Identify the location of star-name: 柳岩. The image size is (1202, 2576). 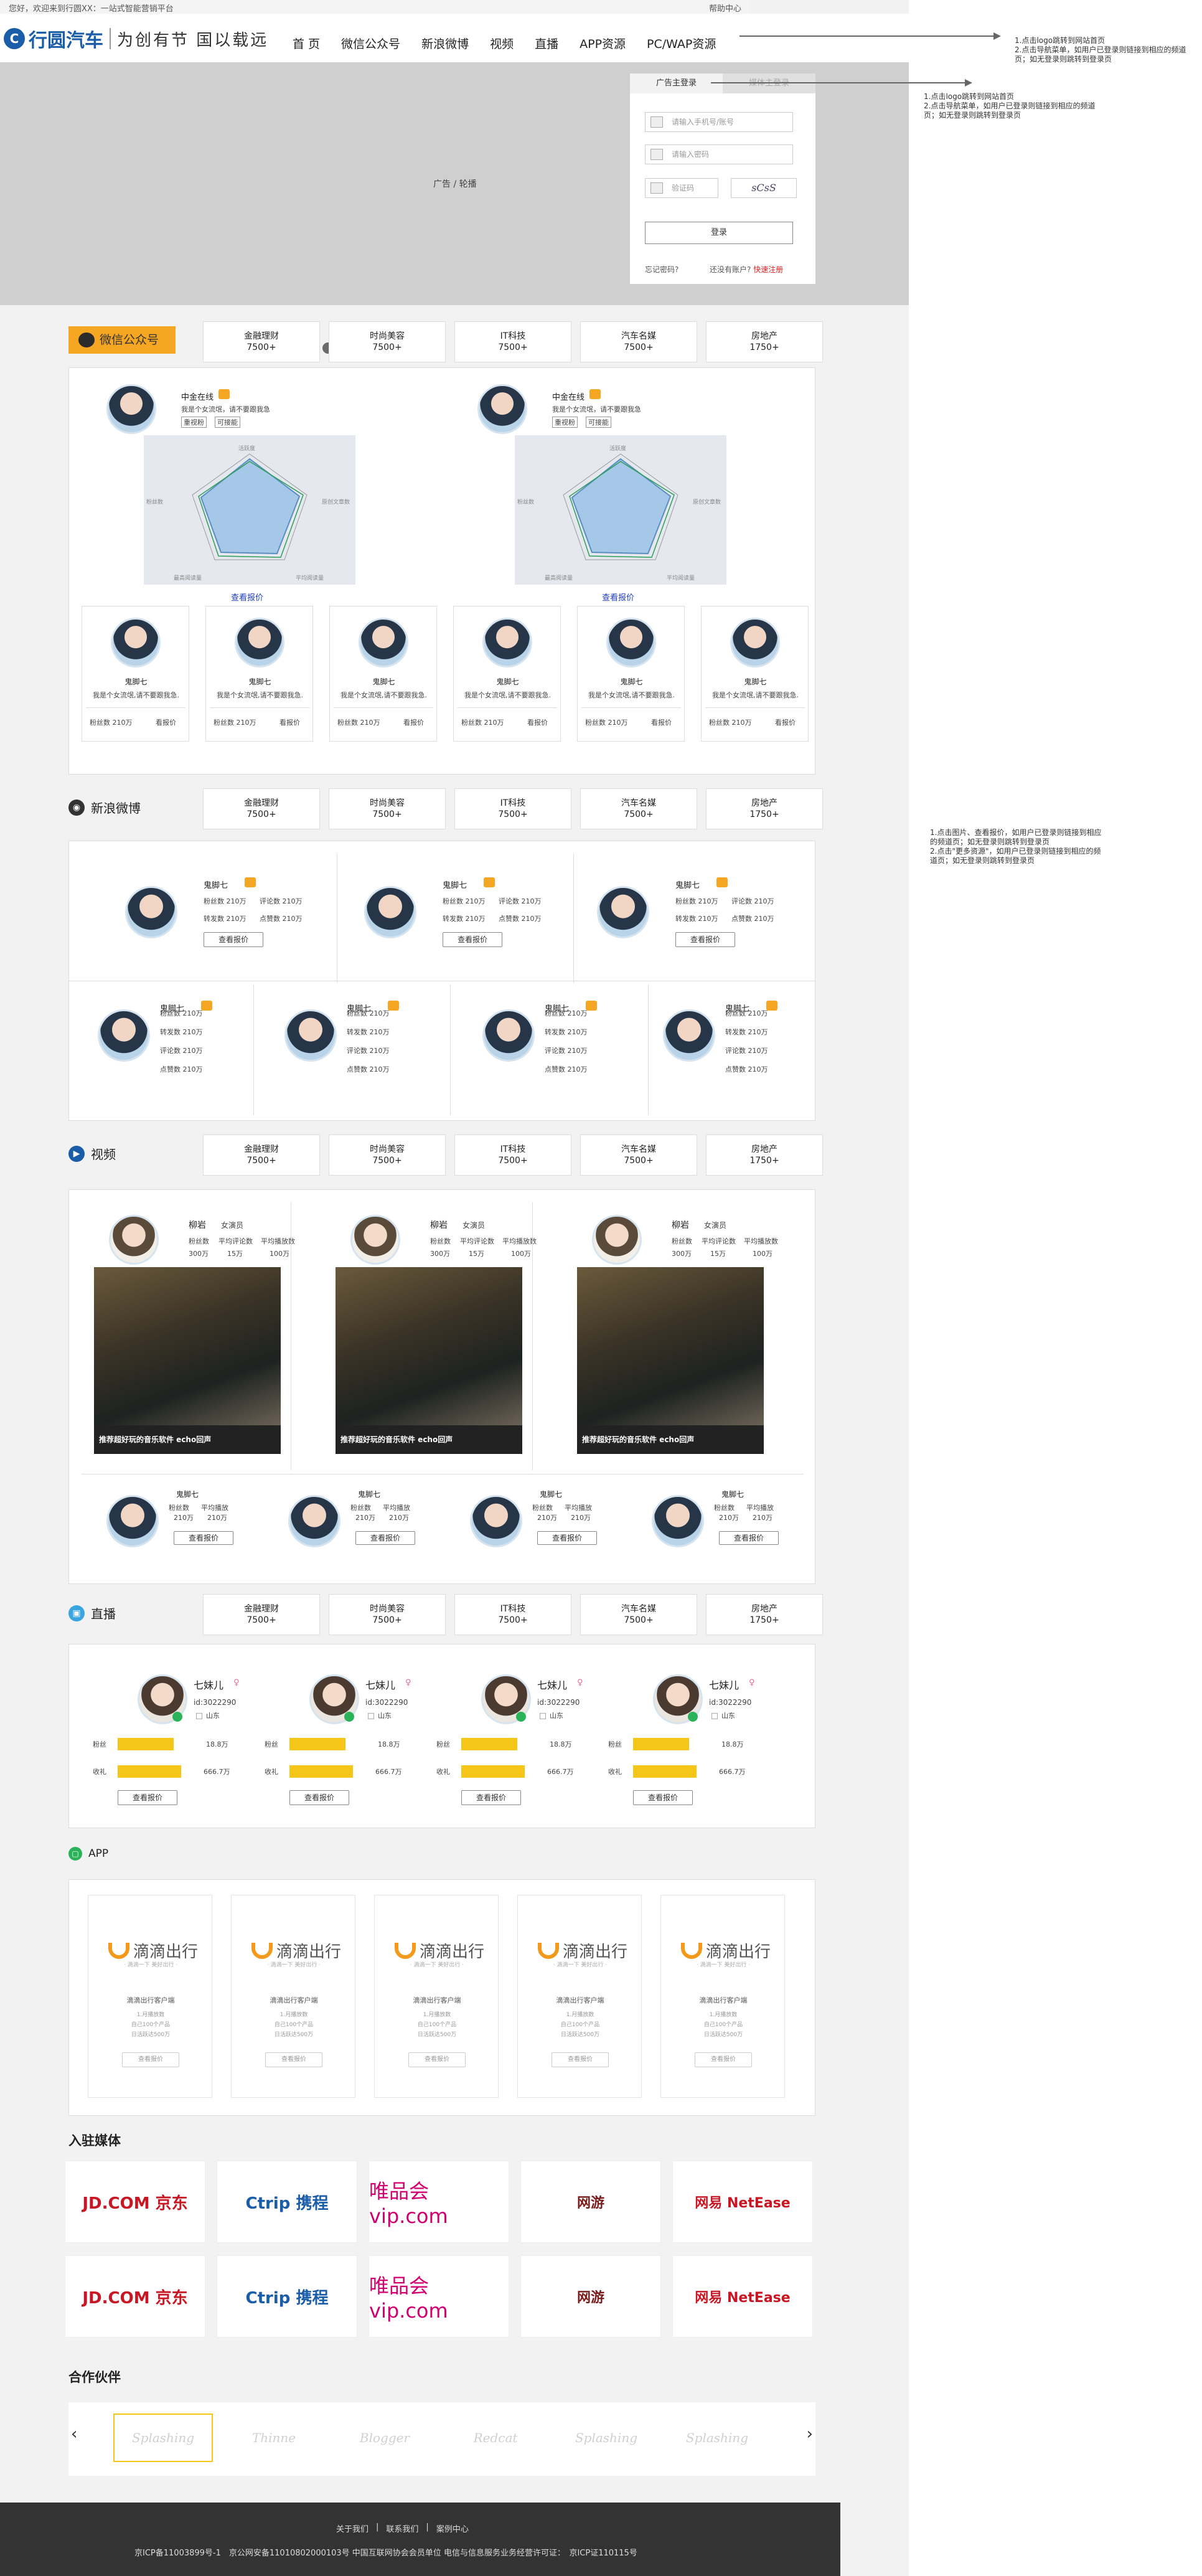
(680, 1225).